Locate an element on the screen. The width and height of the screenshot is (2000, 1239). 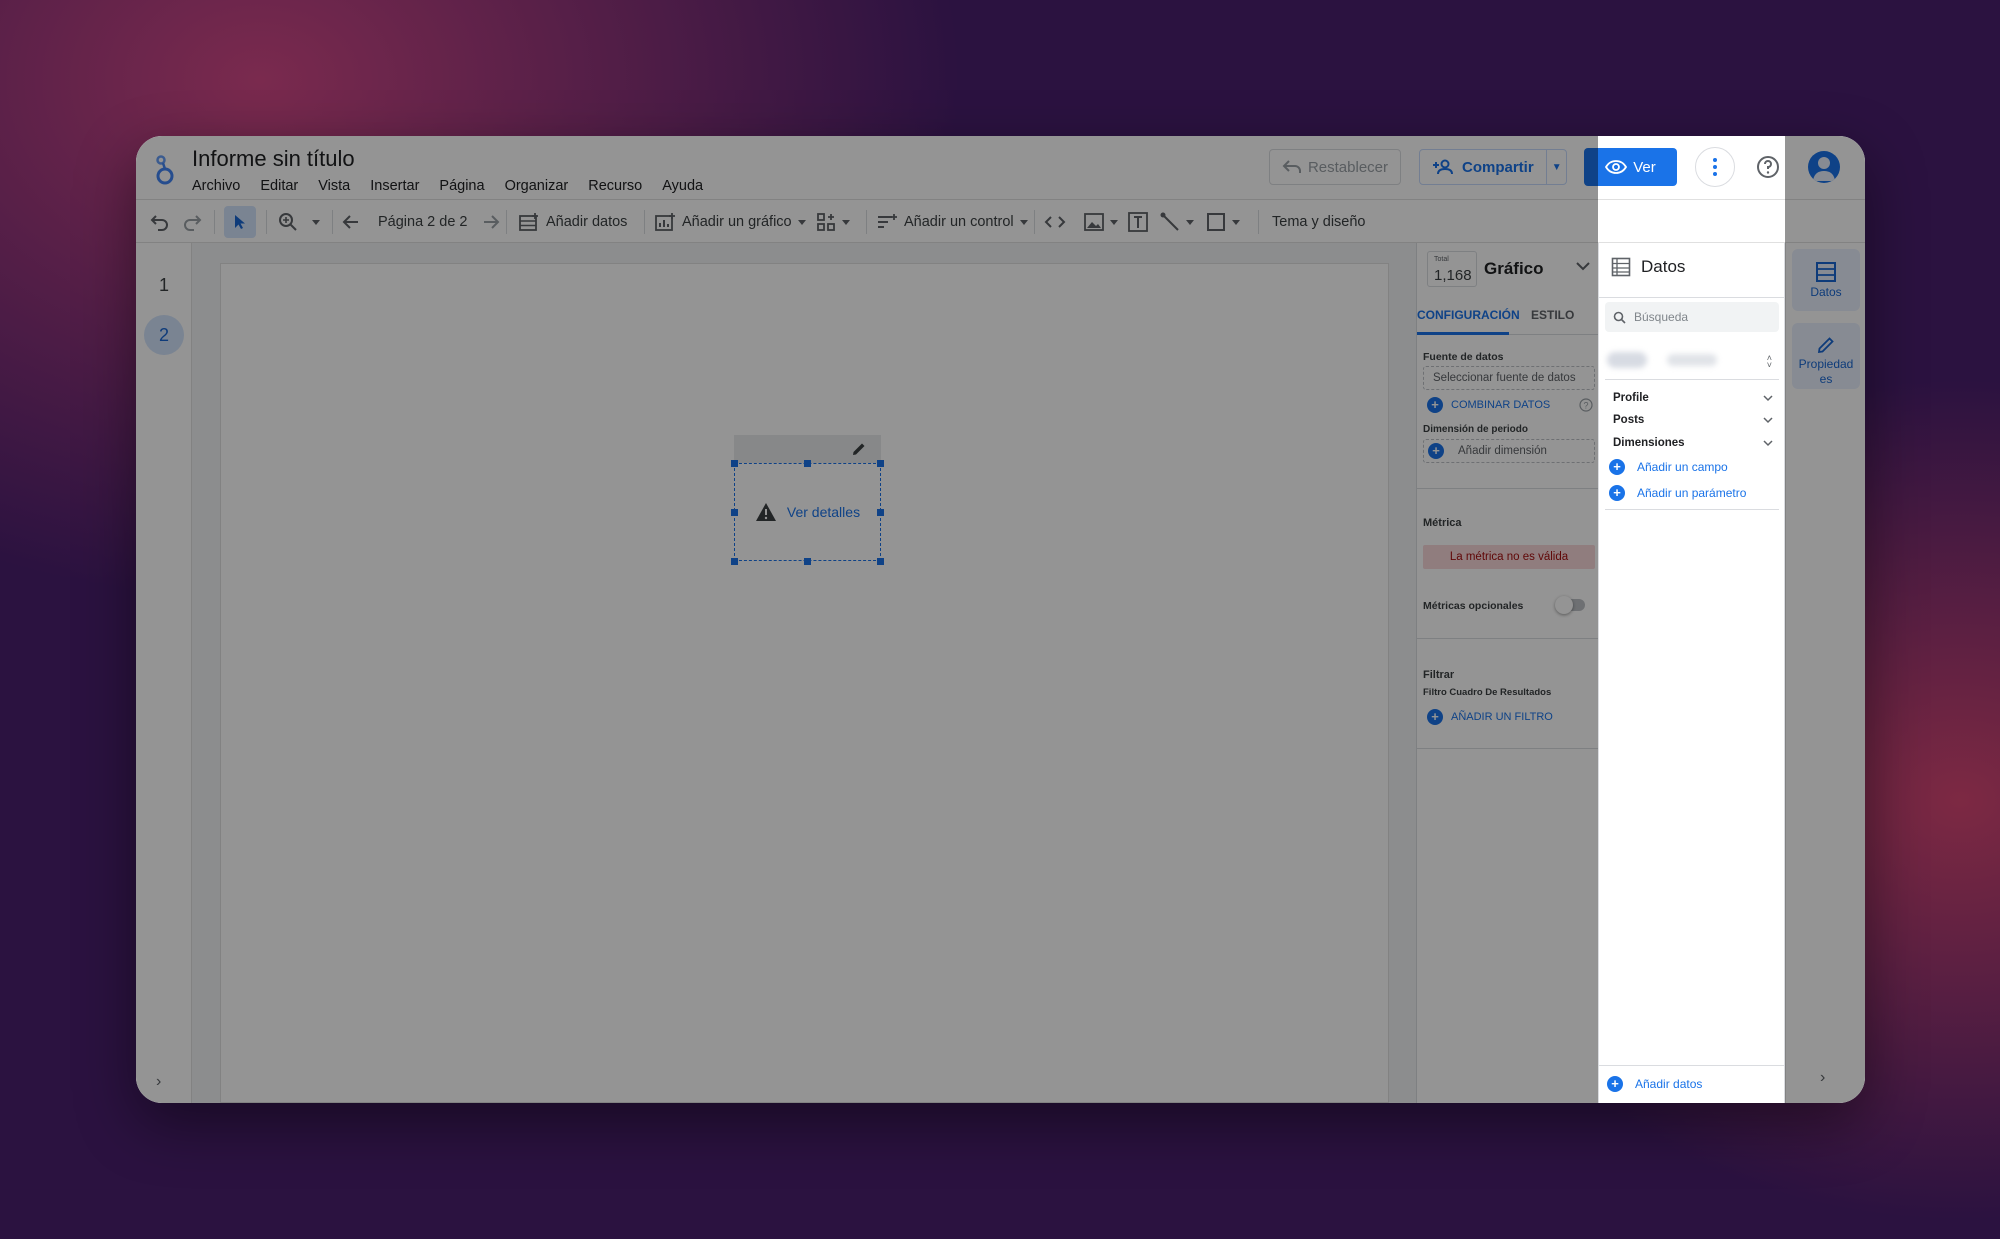
data-panel-title: Datos is located at coordinates (1663, 266).